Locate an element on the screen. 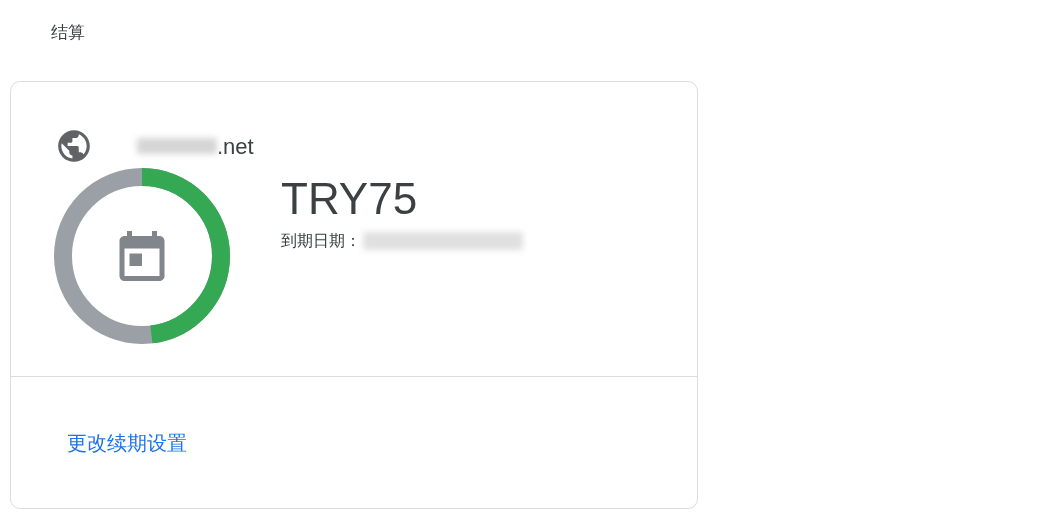 The width and height of the screenshot is (1041, 532). plan-name: TRY75 is located at coordinates (350, 199).